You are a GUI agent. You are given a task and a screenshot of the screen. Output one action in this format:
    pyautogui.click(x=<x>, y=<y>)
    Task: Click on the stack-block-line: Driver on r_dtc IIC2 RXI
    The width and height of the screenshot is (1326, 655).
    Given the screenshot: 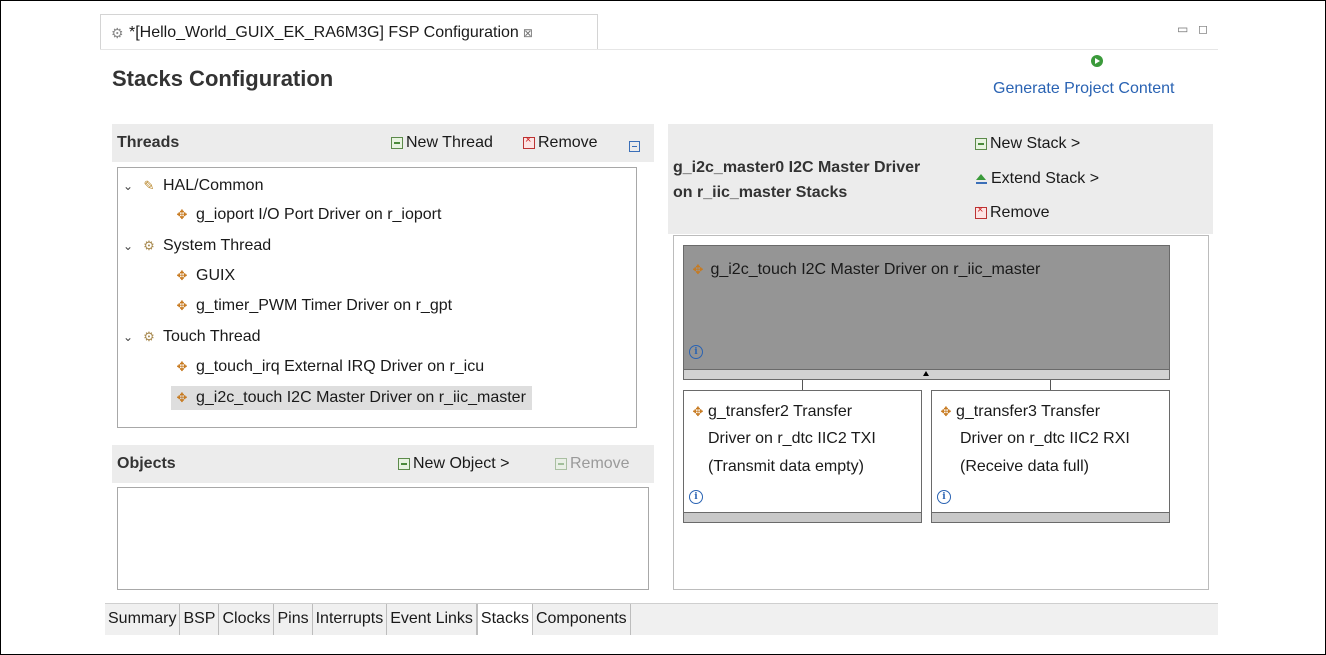 What is the action you would take?
    pyautogui.click(x=1045, y=438)
    